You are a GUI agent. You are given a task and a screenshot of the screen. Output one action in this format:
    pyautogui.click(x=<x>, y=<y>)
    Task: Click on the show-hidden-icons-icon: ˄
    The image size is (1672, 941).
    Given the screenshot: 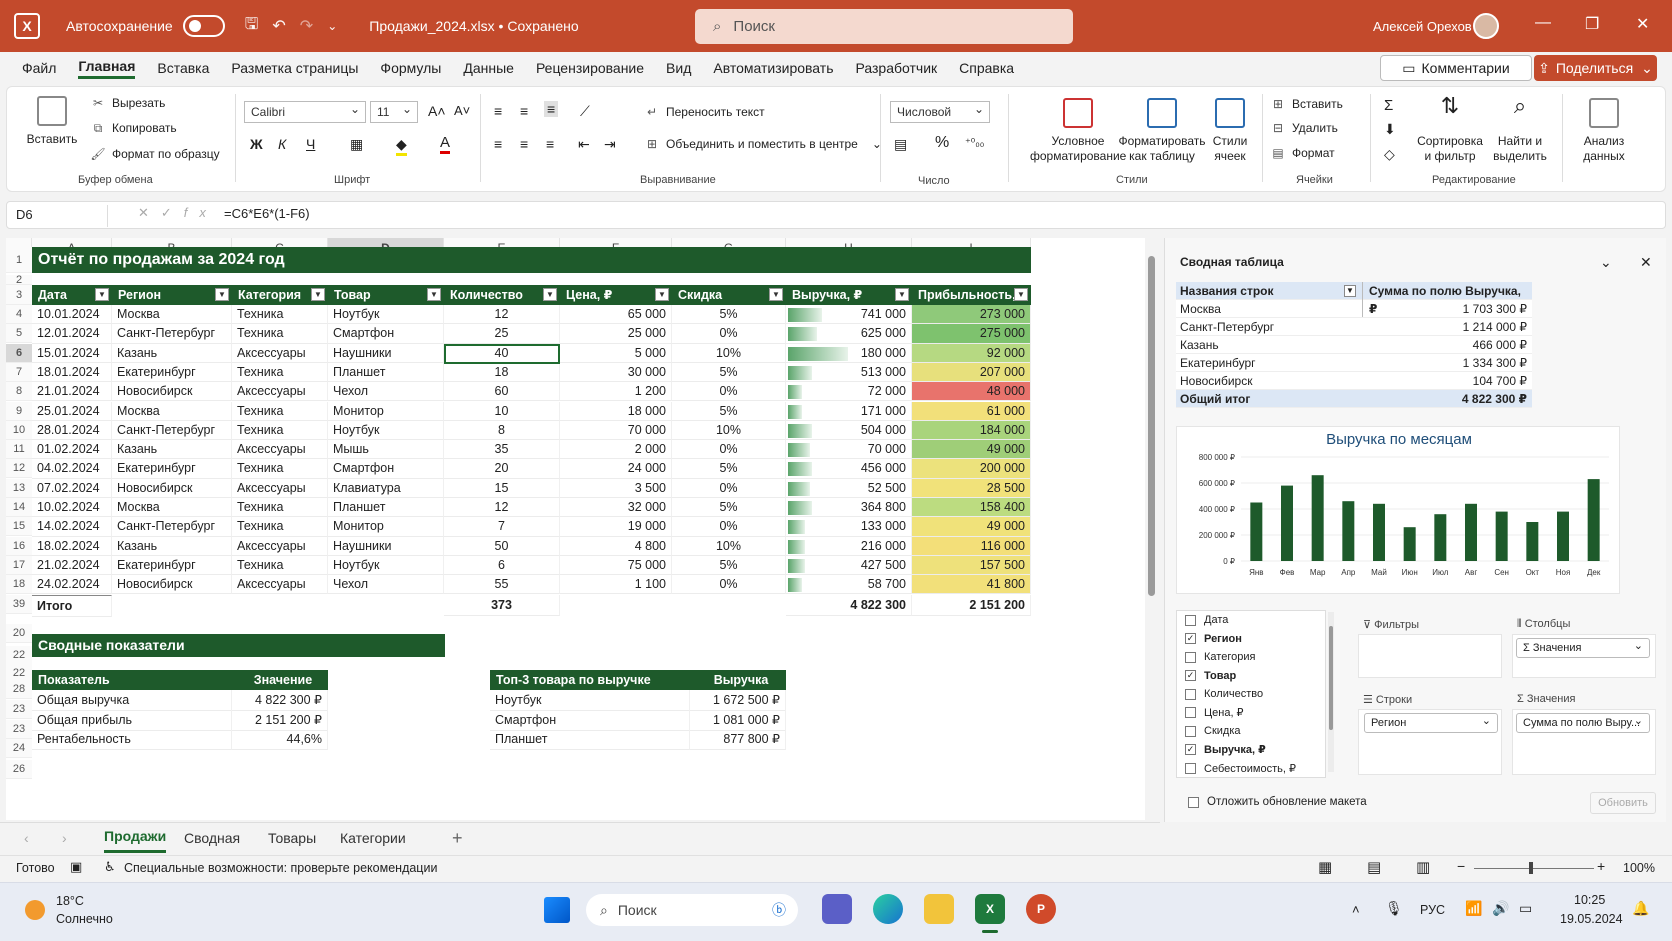 What is the action you would take?
    pyautogui.click(x=1356, y=909)
    